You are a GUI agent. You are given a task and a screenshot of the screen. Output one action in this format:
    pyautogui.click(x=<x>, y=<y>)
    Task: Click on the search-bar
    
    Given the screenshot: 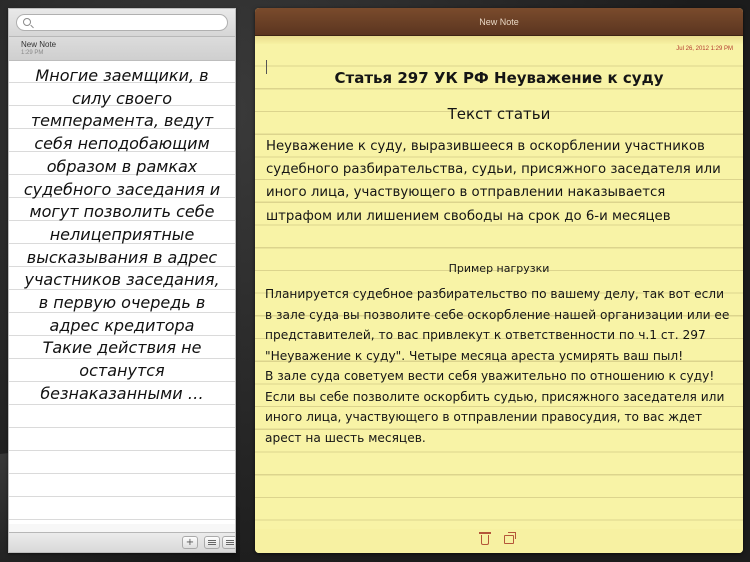 What is the action you would take?
    pyautogui.click(x=122, y=23)
    